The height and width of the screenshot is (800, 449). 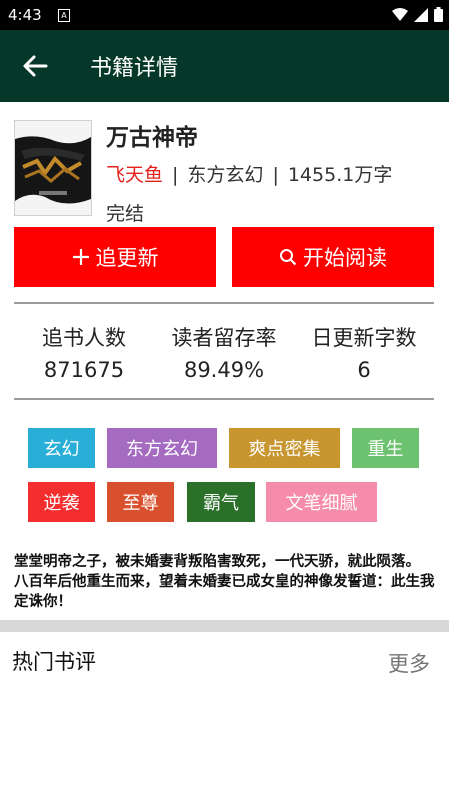 What do you see at coordinates (140, 502) in the screenshot?
I see `tag-chip: 至尊` at bounding box center [140, 502].